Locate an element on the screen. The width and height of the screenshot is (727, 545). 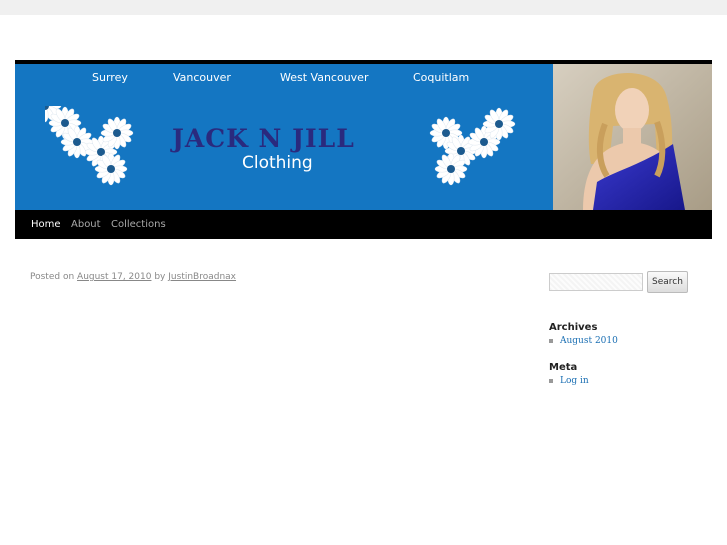
city-west-vancouver: West Vancouver is located at coordinates (324, 77).